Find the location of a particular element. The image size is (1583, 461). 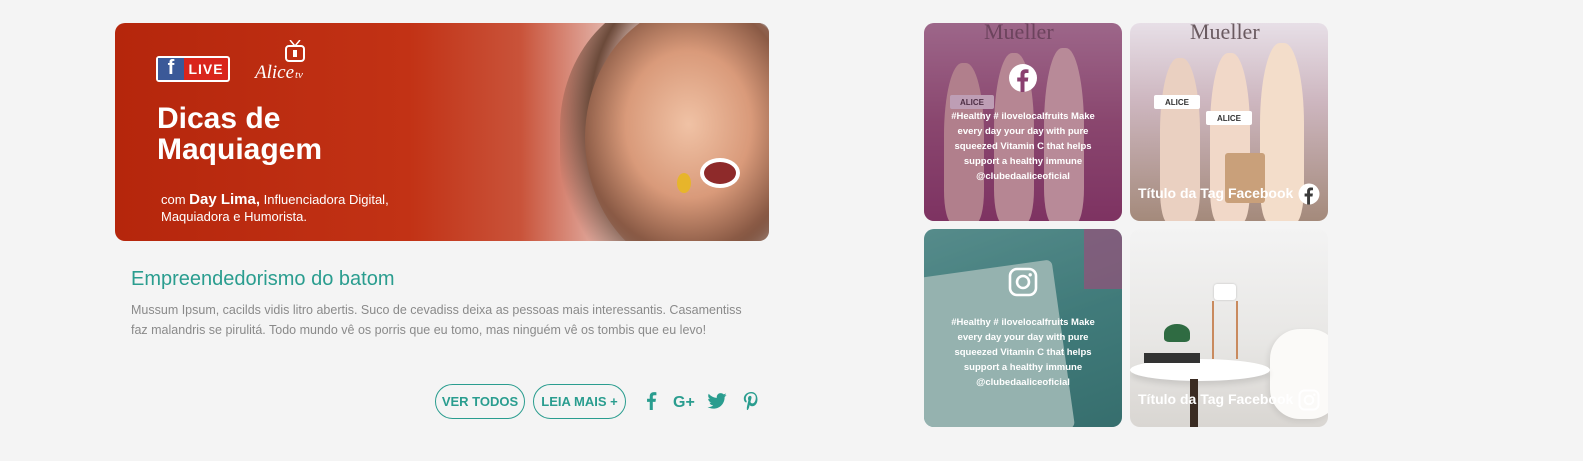

social-tile-instagram: Título da Tag Facebook is located at coordinates (1229, 328).